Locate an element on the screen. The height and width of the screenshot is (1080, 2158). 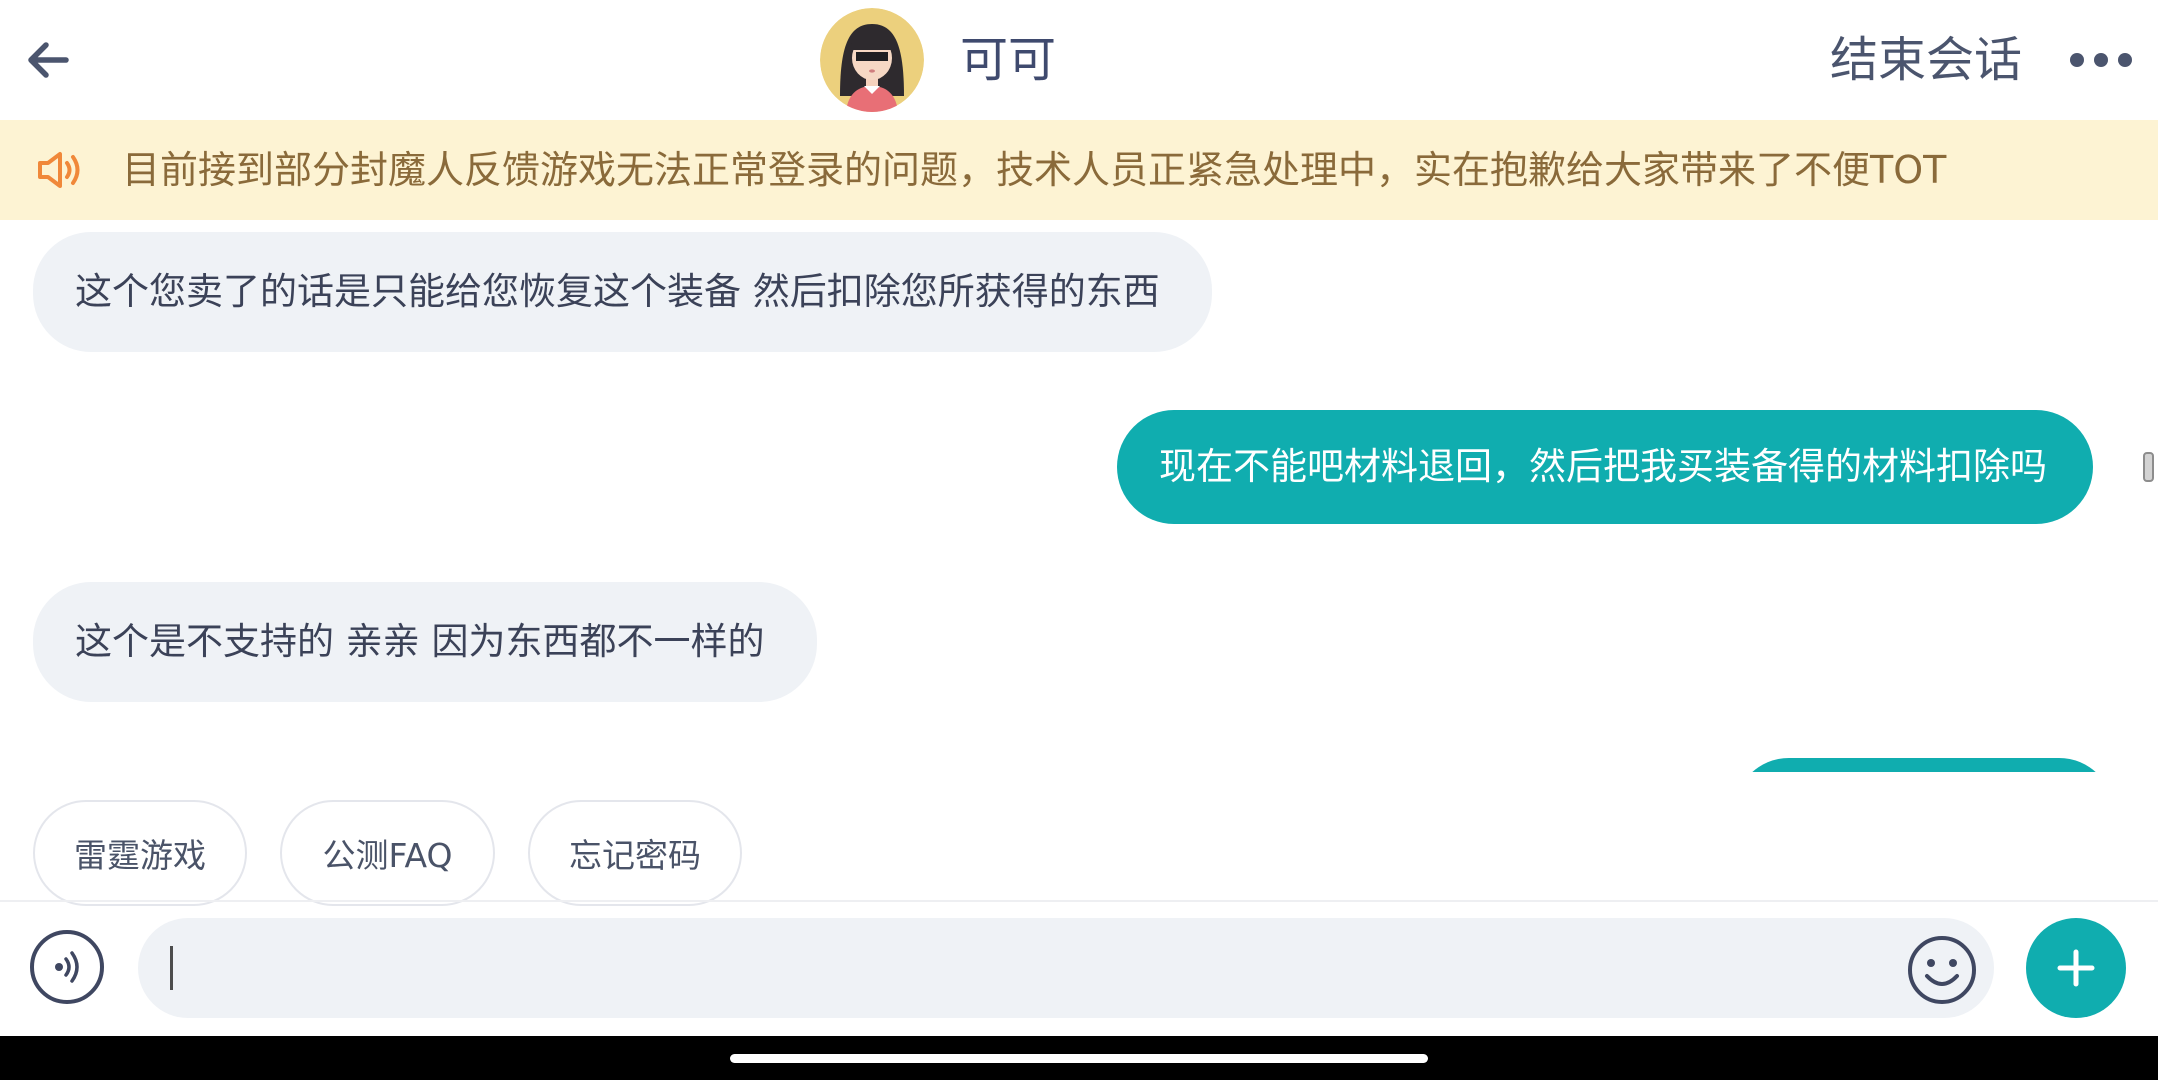
voice-input-button is located at coordinates (67, 967).